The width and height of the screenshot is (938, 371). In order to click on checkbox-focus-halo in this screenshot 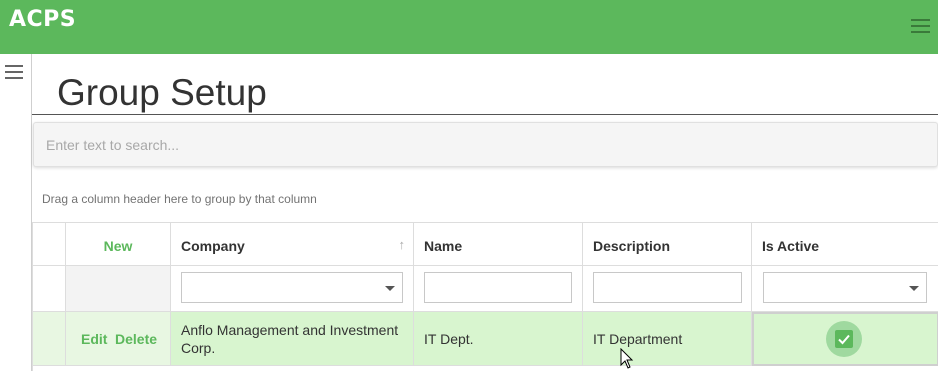, I will do `click(844, 339)`.